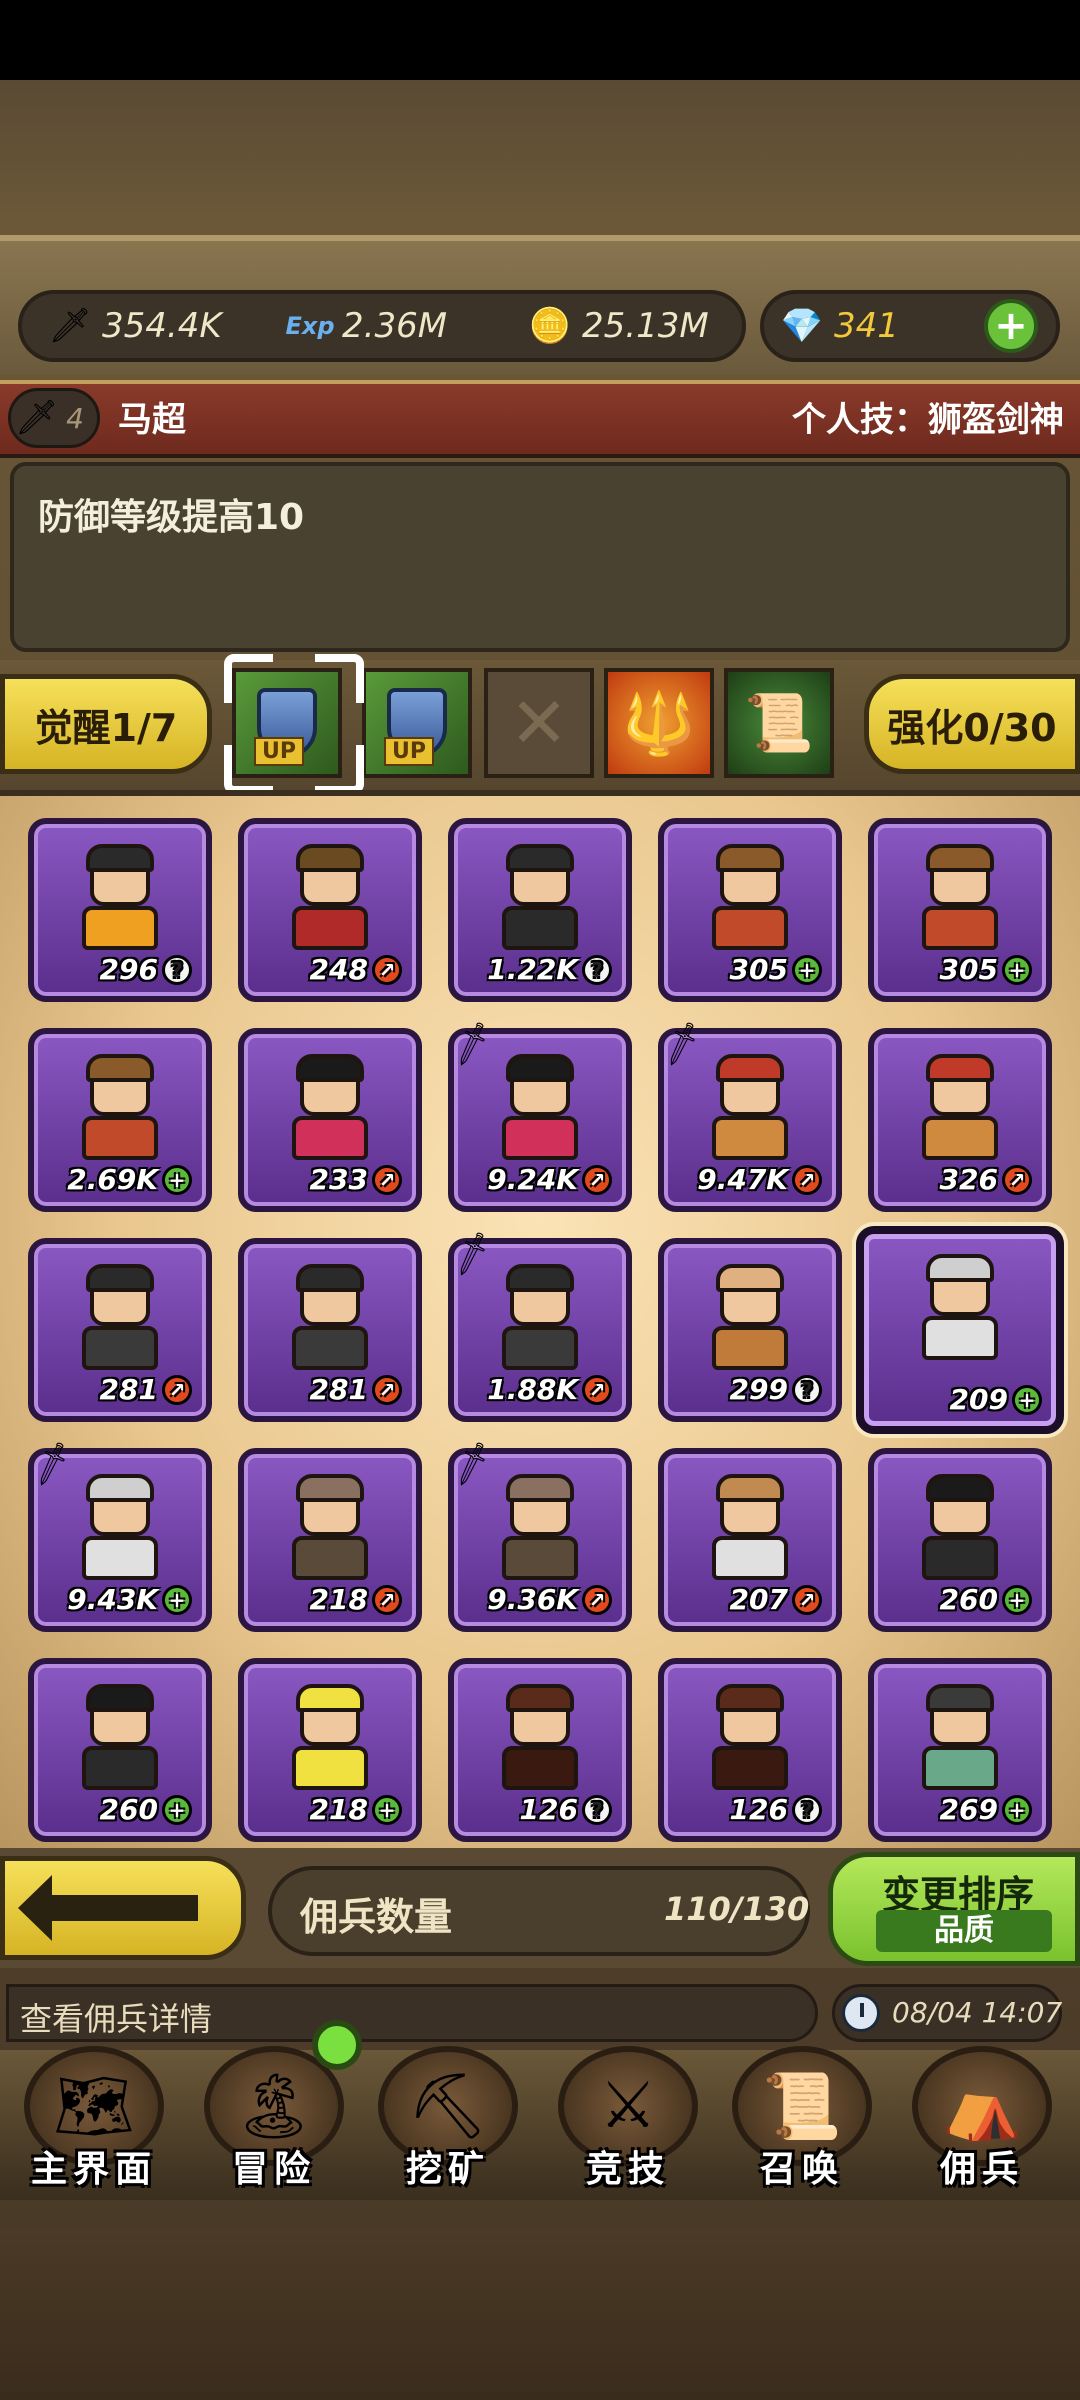 The height and width of the screenshot is (2400, 1080). I want to click on mercenary-value: 9.24K ↗, so click(549, 1179).